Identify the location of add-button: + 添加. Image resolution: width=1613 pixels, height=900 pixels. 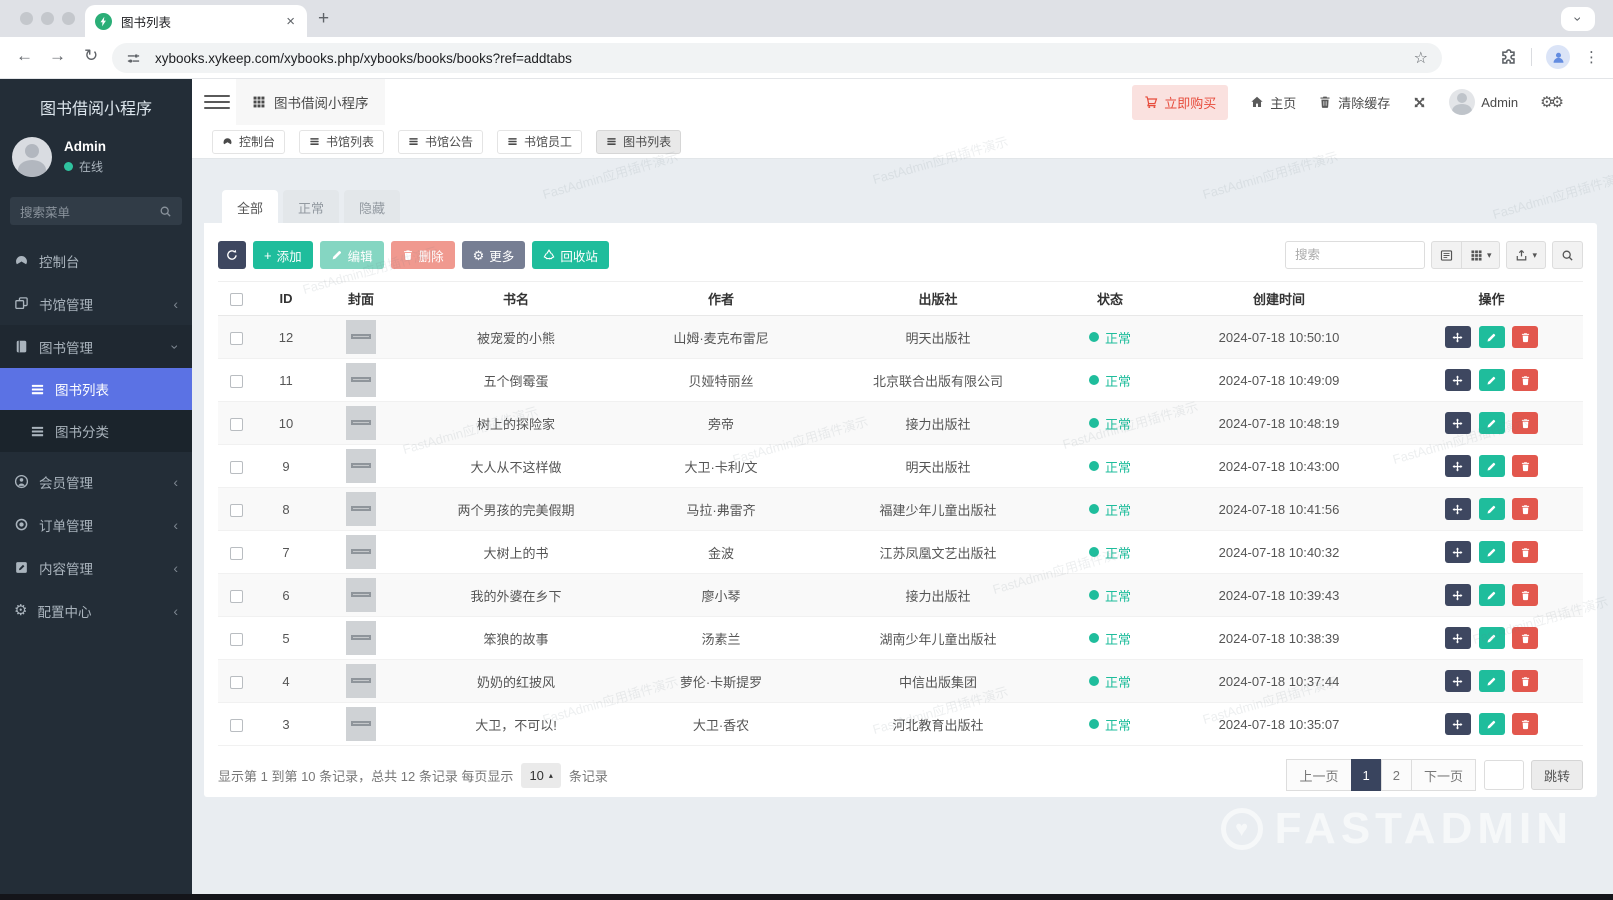
(283, 255).